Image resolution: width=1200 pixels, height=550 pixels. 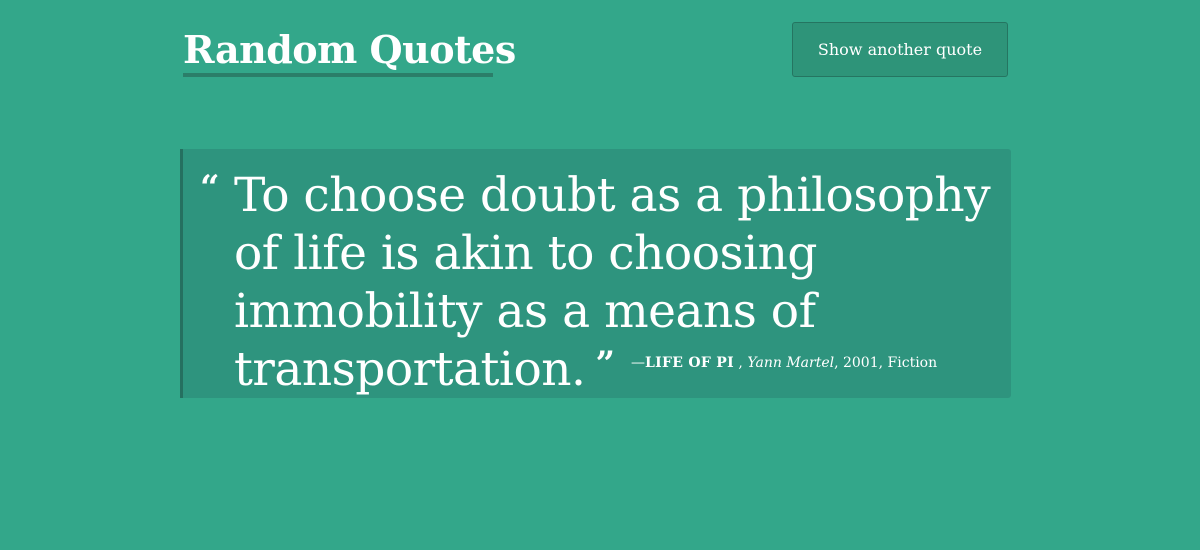 I want to click on close-quote-icon: ”, so click(x=605, y=364).